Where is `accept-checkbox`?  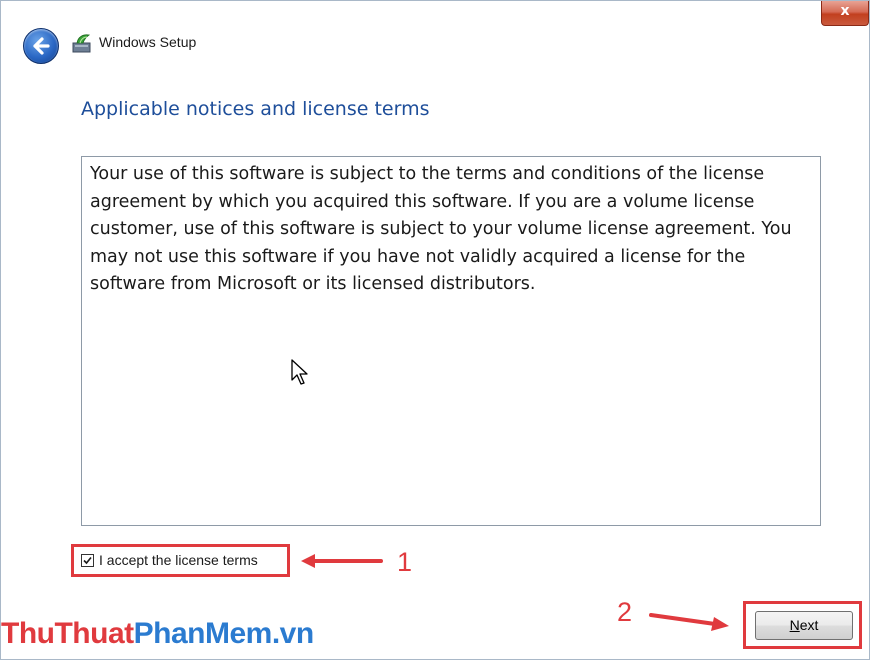
accept-checkbox is located at coordinates (87, 560).